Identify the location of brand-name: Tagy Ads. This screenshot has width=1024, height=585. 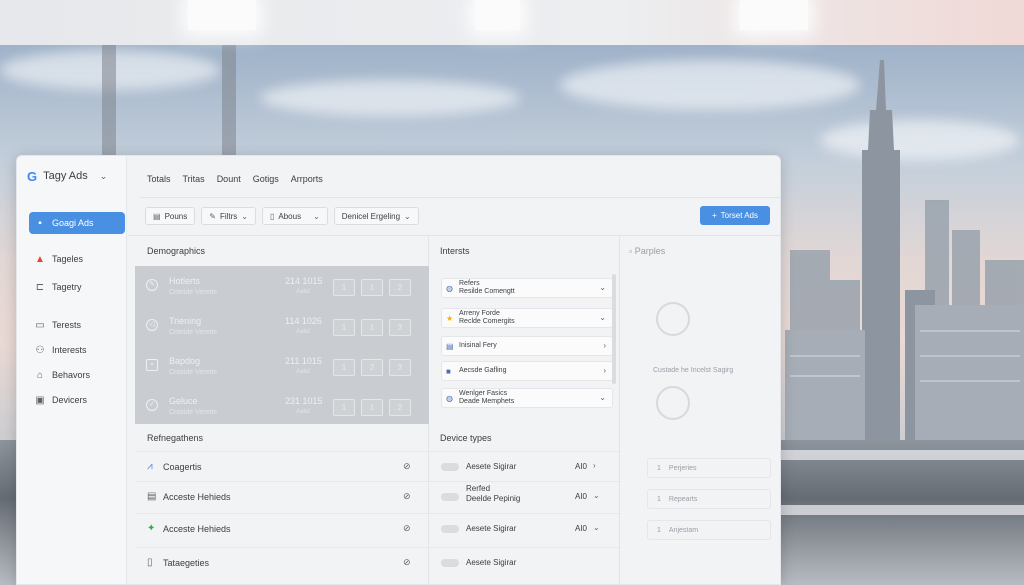
(65, 176).